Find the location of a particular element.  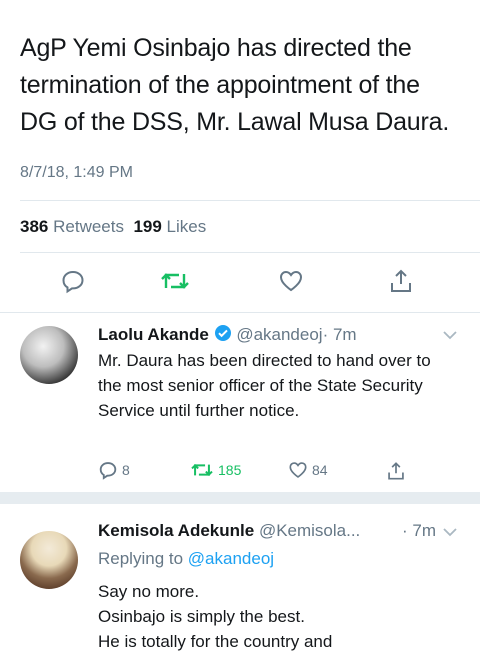

reply-header: Laolu Akande @akandeoj· 7m is located at coordinates (227, 335).